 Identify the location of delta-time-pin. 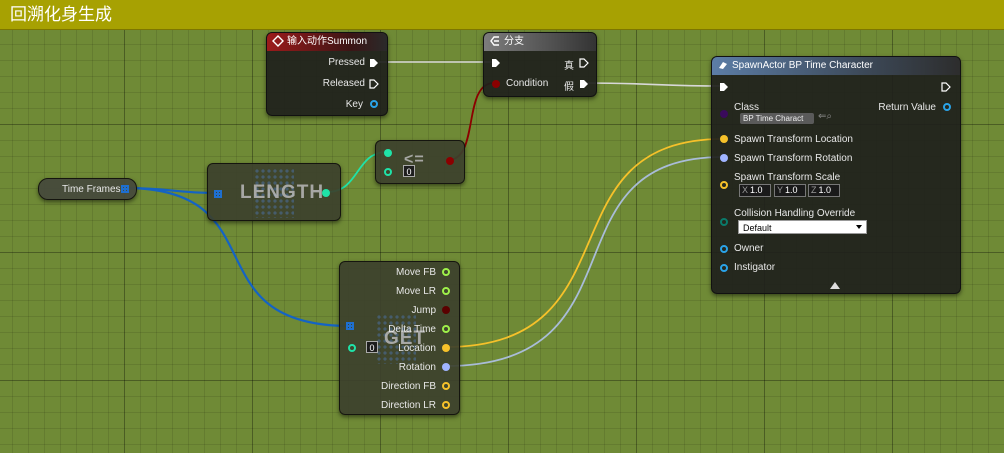
(446, 329).